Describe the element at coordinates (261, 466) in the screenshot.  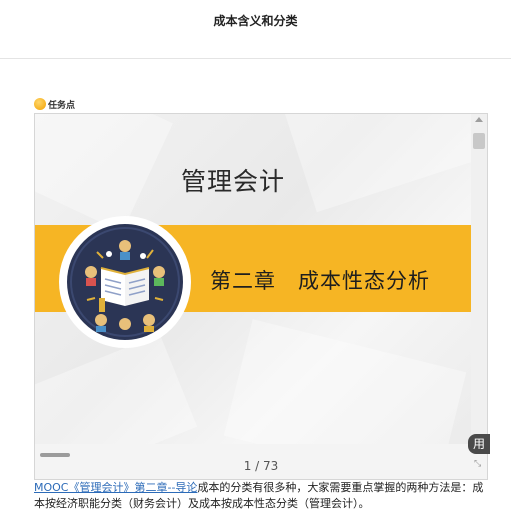
I see `page-indicator: 1 / 73` at that location.